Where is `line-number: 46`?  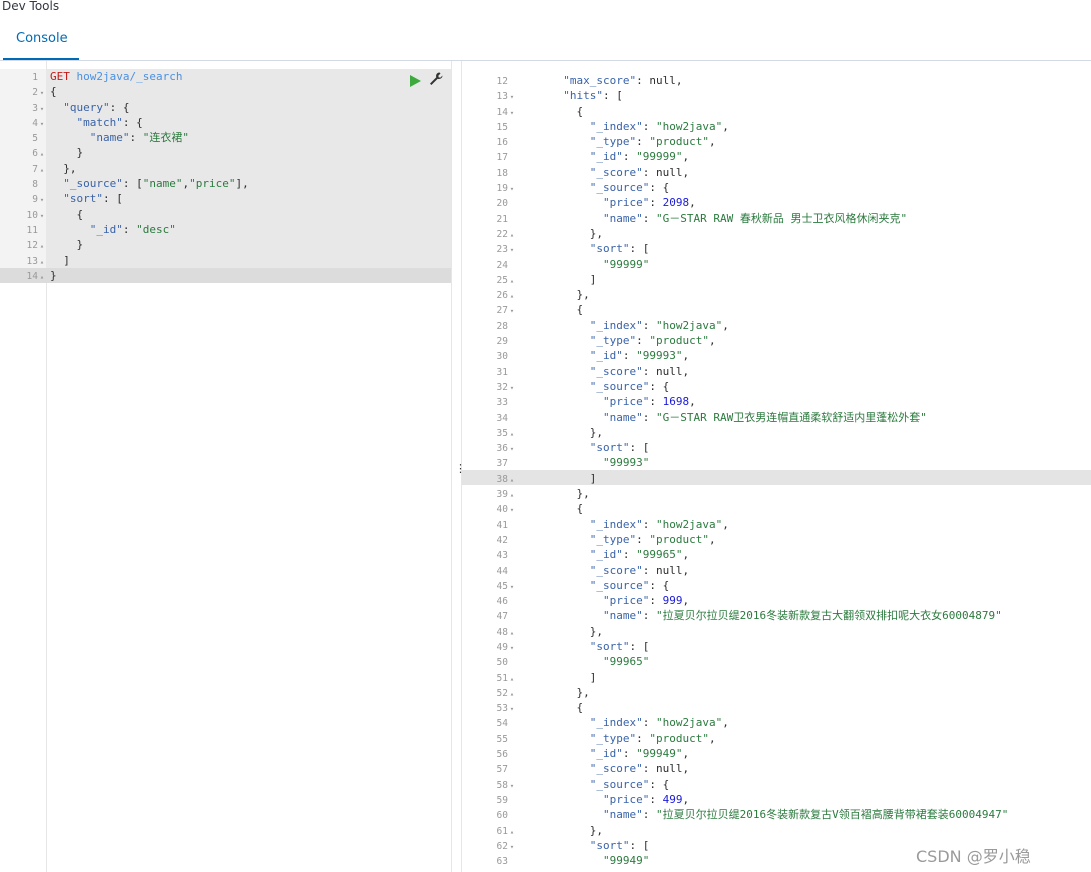 line-number: 46 is located at coordinates (502, 602).